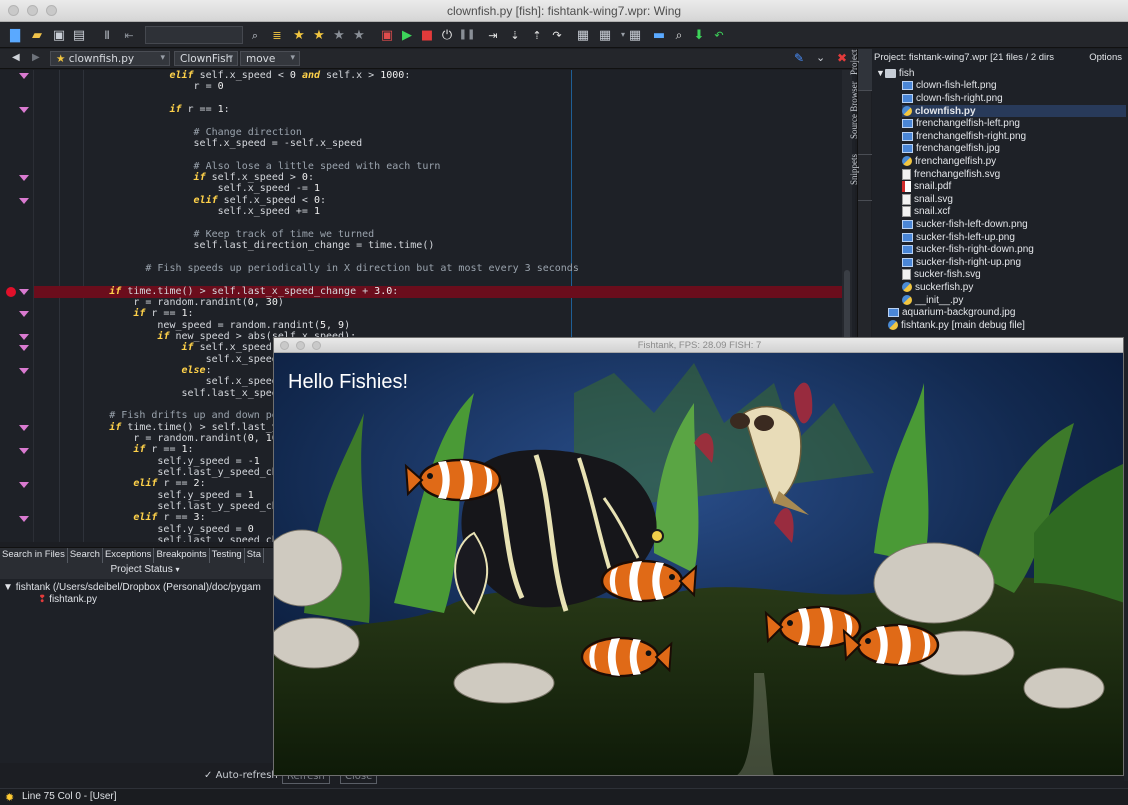  I want to click on code-line: if self.x_speed > 0:, so click(175, 177).